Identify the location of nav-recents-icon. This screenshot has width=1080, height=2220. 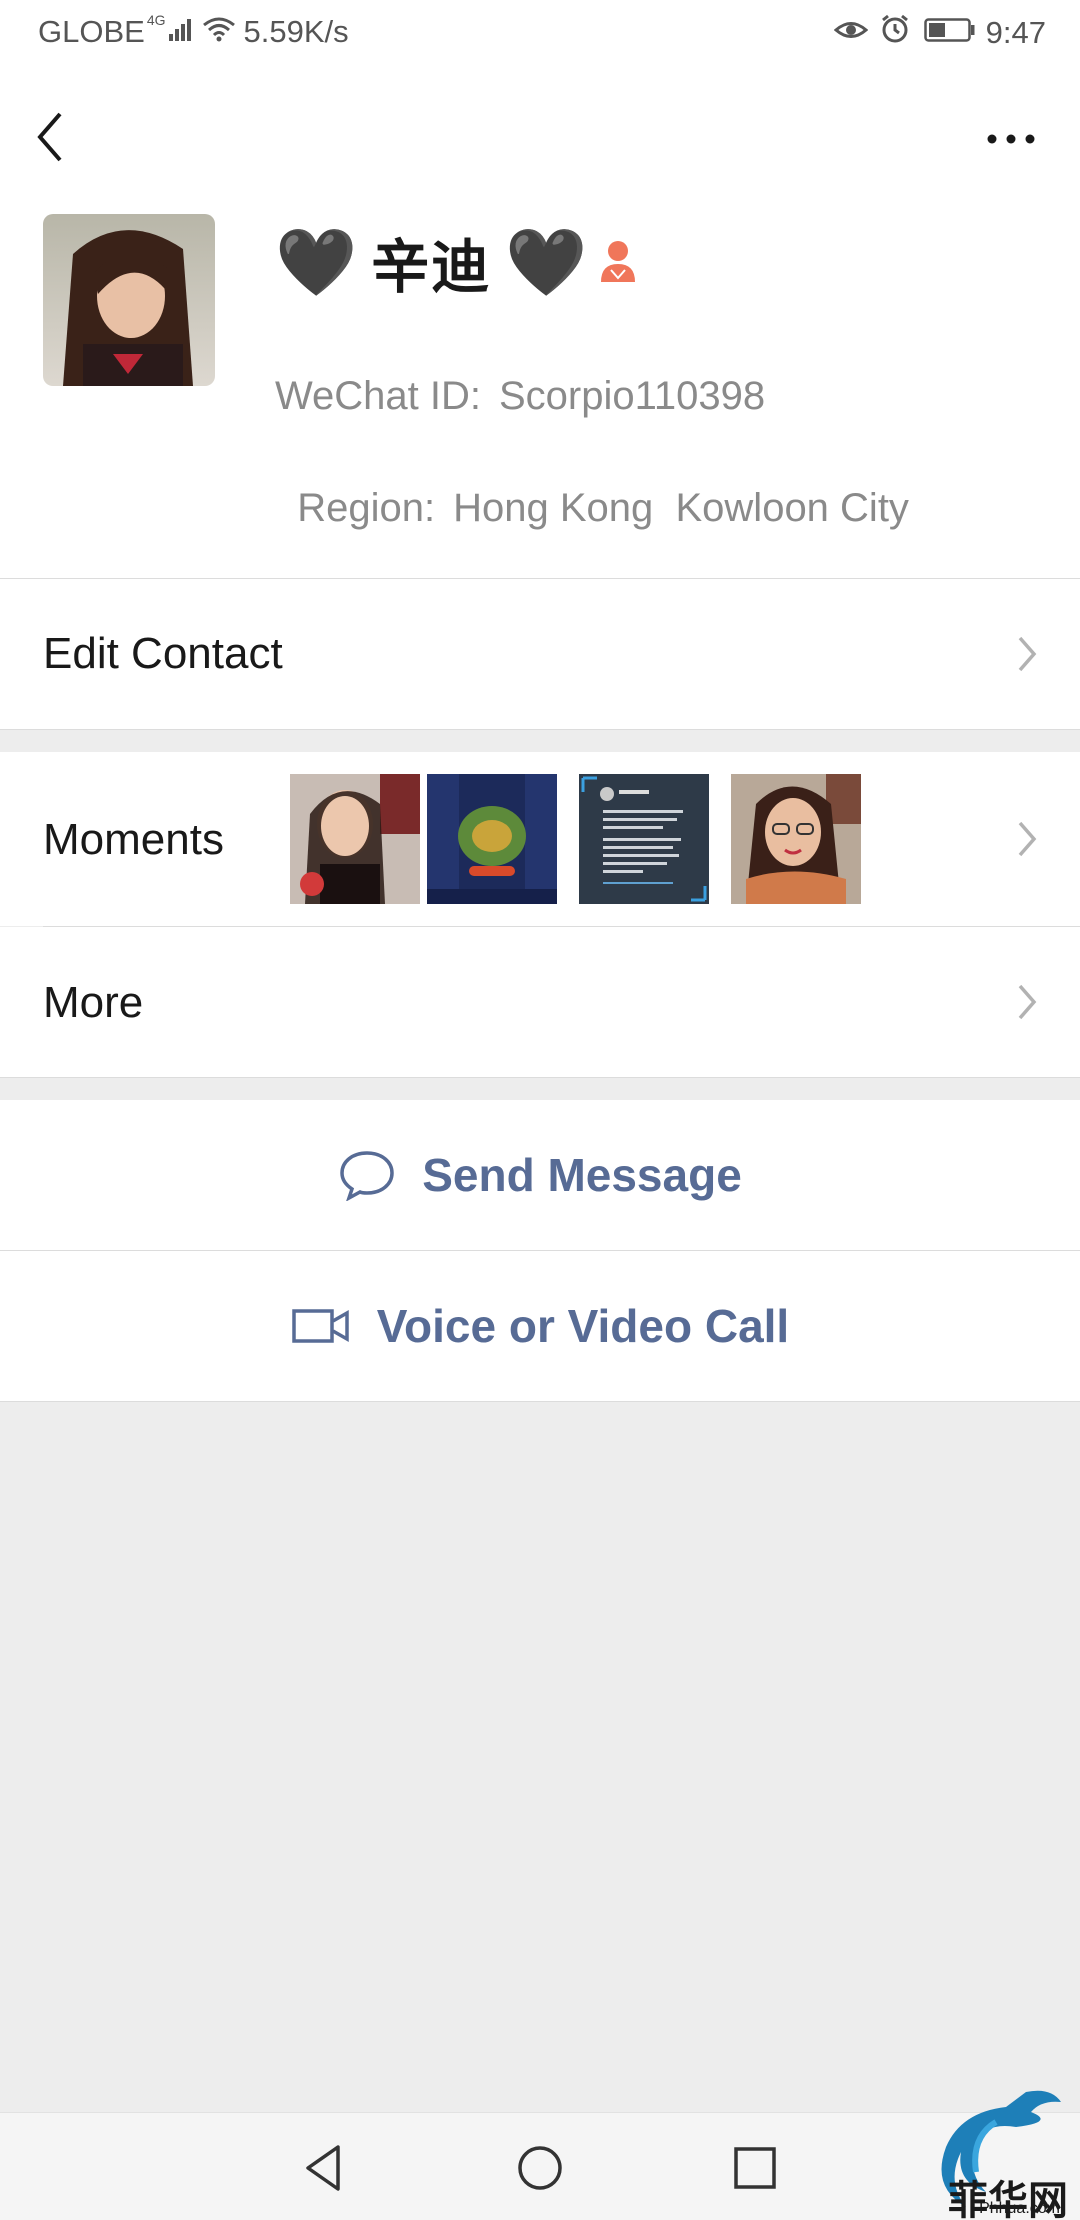
(755, 2168).